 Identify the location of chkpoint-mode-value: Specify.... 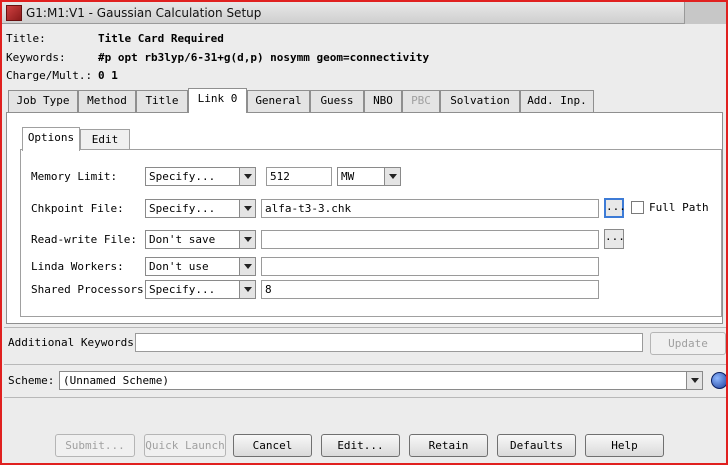
(182, 208).